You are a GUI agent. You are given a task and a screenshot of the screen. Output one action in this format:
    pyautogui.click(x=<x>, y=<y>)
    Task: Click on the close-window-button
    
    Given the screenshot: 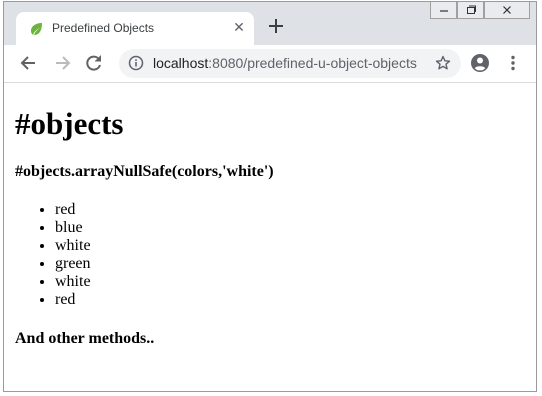 What is the action you would take?
    pyautogui.click(x=507, y=10)
    